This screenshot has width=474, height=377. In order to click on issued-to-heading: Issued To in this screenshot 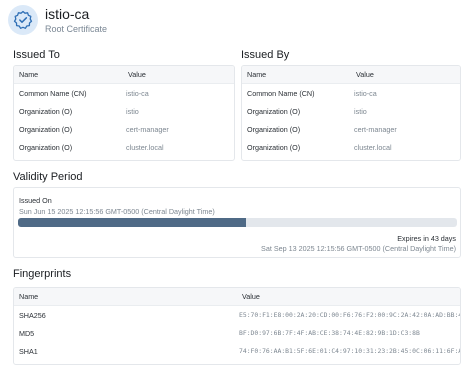, I will do `click(36, 55)`.